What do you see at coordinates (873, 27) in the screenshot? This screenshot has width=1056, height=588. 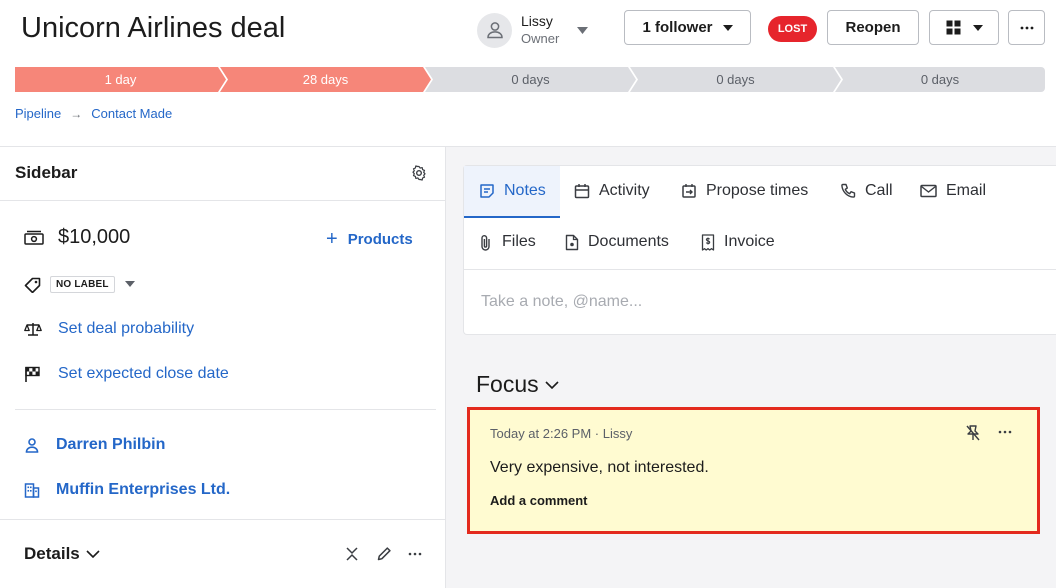 I see `reopen-button: Reopen` at bounding box center [873, 27].